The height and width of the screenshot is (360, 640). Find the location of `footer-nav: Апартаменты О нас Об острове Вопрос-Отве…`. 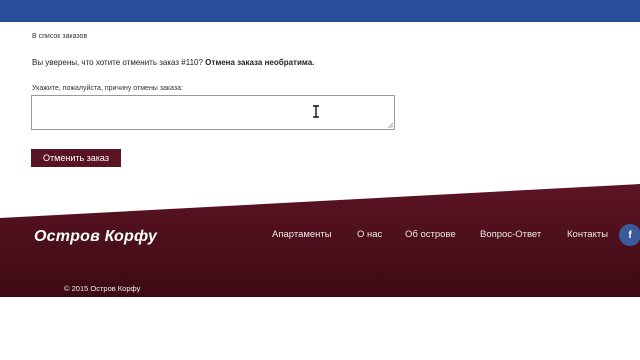

footer-nav: Апартаменты О нас Об острове Вопрос-Отве… is located at coordinates (456, 236).